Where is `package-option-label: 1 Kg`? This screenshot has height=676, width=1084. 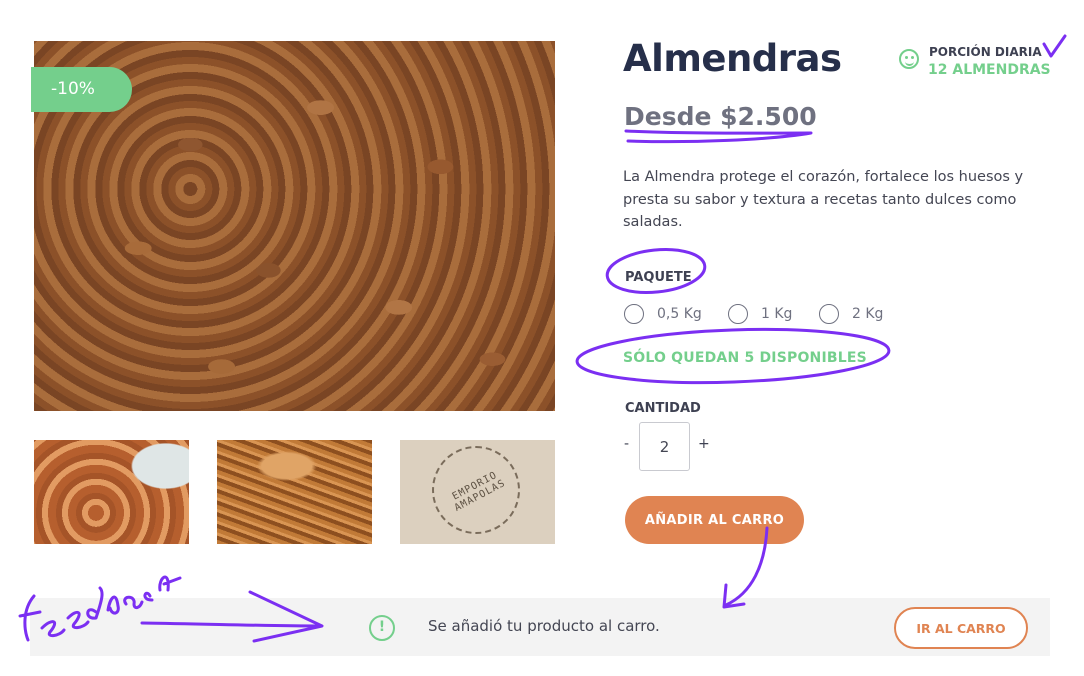 package-option-label: 1 Kg is located at coordinates (777, 314).